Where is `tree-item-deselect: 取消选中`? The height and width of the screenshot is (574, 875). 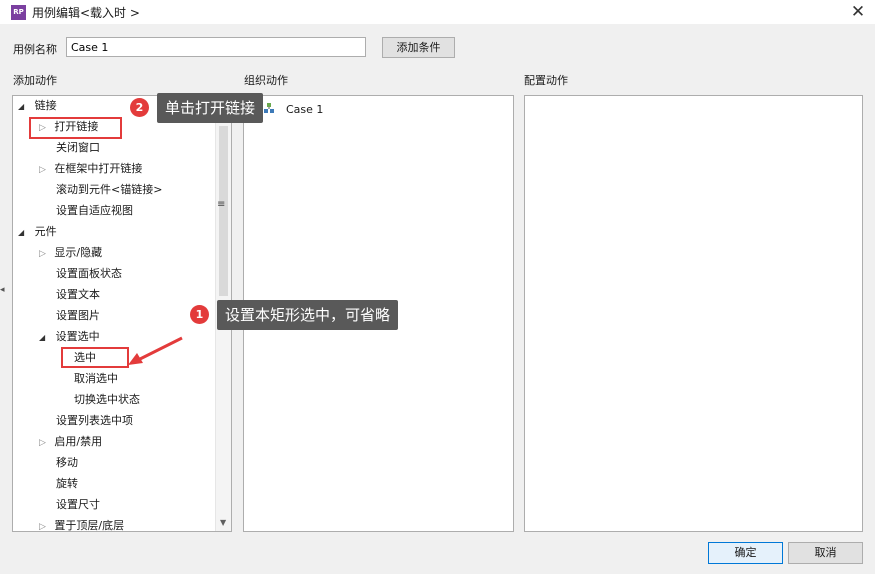
tree-item-deselect: 取消选中 is located at coordinates (96, 379).